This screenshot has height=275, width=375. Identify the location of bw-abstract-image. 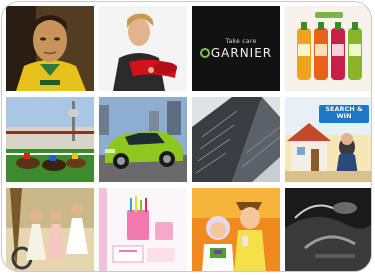
(328, 229).